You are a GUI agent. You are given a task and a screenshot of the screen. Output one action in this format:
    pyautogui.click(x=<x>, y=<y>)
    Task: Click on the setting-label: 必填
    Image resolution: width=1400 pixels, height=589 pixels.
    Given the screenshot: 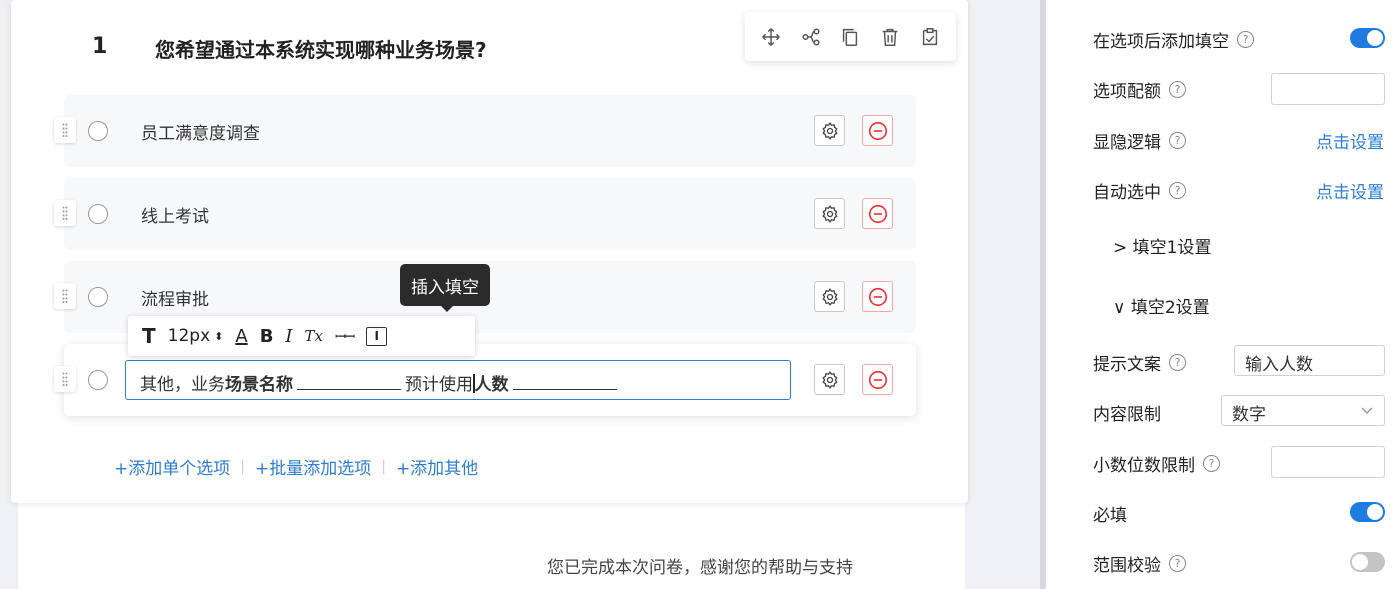 What is the action you would take?
    pyautogui.click(x=1110, y=516)
    